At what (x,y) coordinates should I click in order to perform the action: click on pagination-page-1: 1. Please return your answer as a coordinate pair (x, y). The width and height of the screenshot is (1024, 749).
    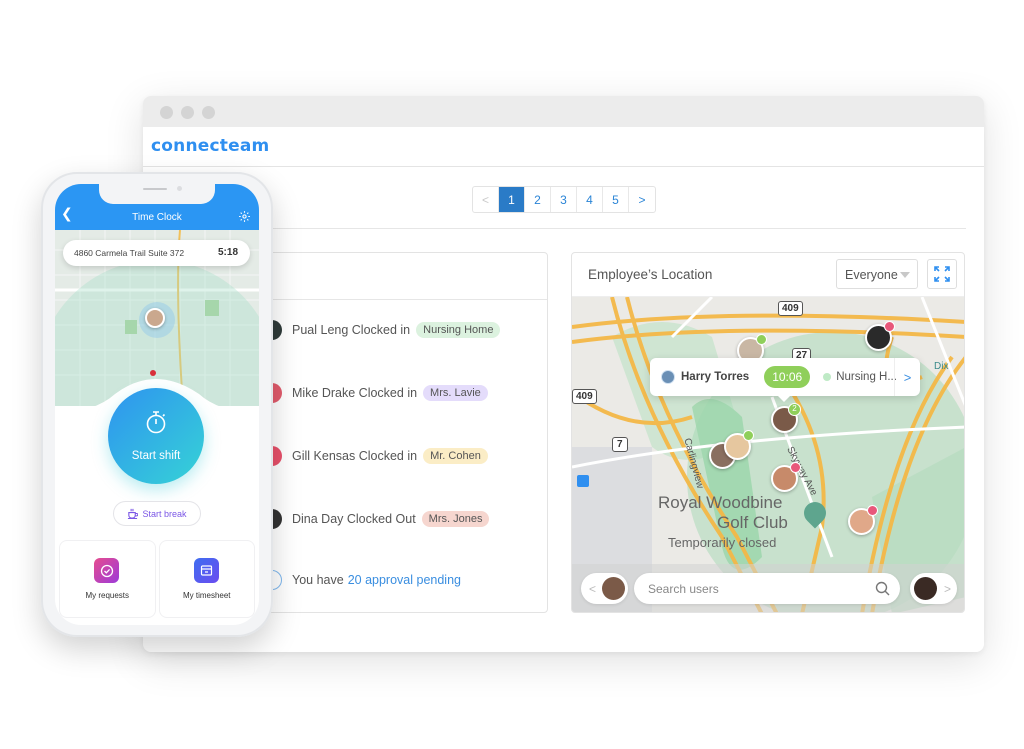
    Looking at the image, I should click on (512, 199).